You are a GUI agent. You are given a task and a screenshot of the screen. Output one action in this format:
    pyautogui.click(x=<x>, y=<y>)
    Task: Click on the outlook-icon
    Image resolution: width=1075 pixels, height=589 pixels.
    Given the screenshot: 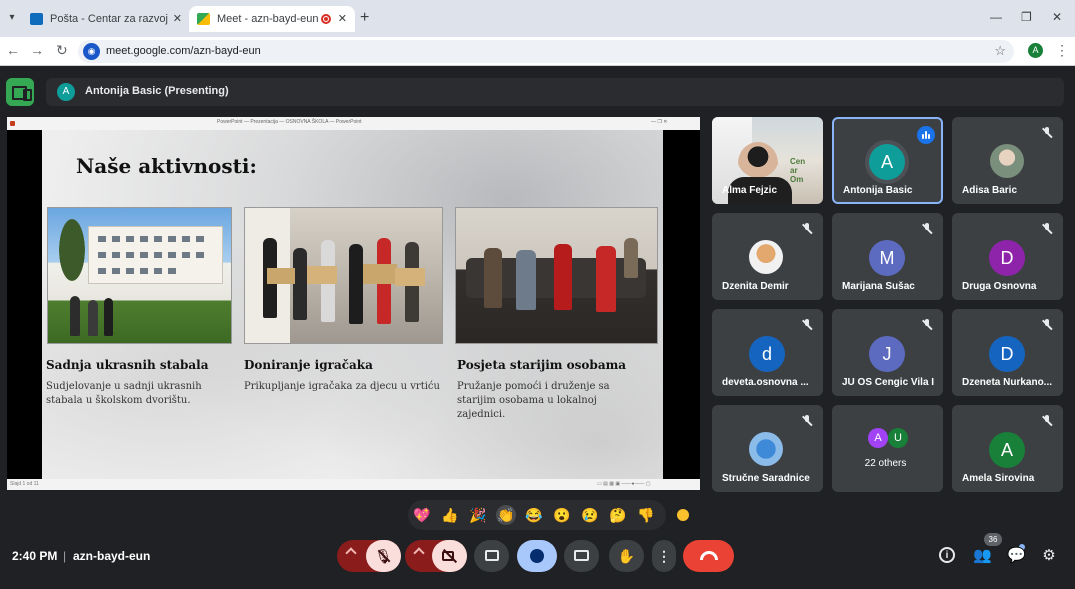 What is the action you would take?
    pyautogui.click(x=36, y=19)
    